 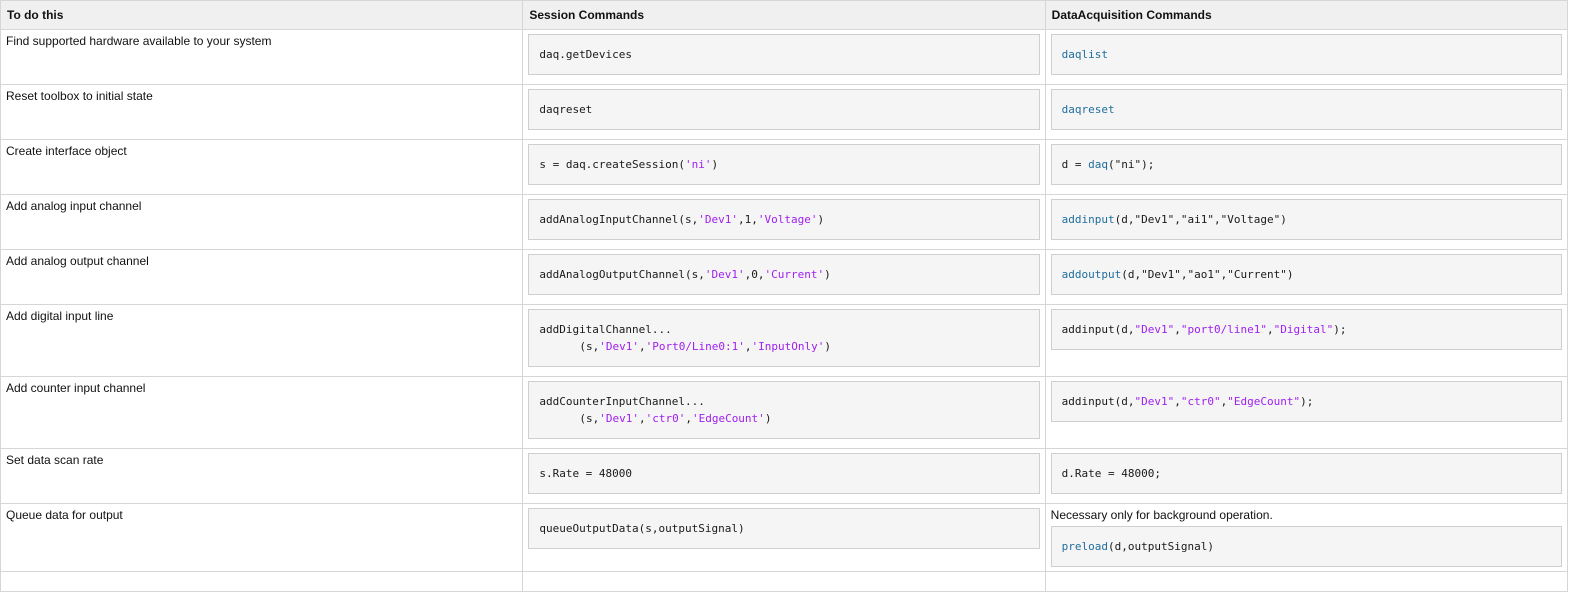 What do you see at coordinates (783, 418) in the screenshot?
I see `code-line: (s,'Dev1','ctr0','EdgeCount')` at bounding box center [783, 418].